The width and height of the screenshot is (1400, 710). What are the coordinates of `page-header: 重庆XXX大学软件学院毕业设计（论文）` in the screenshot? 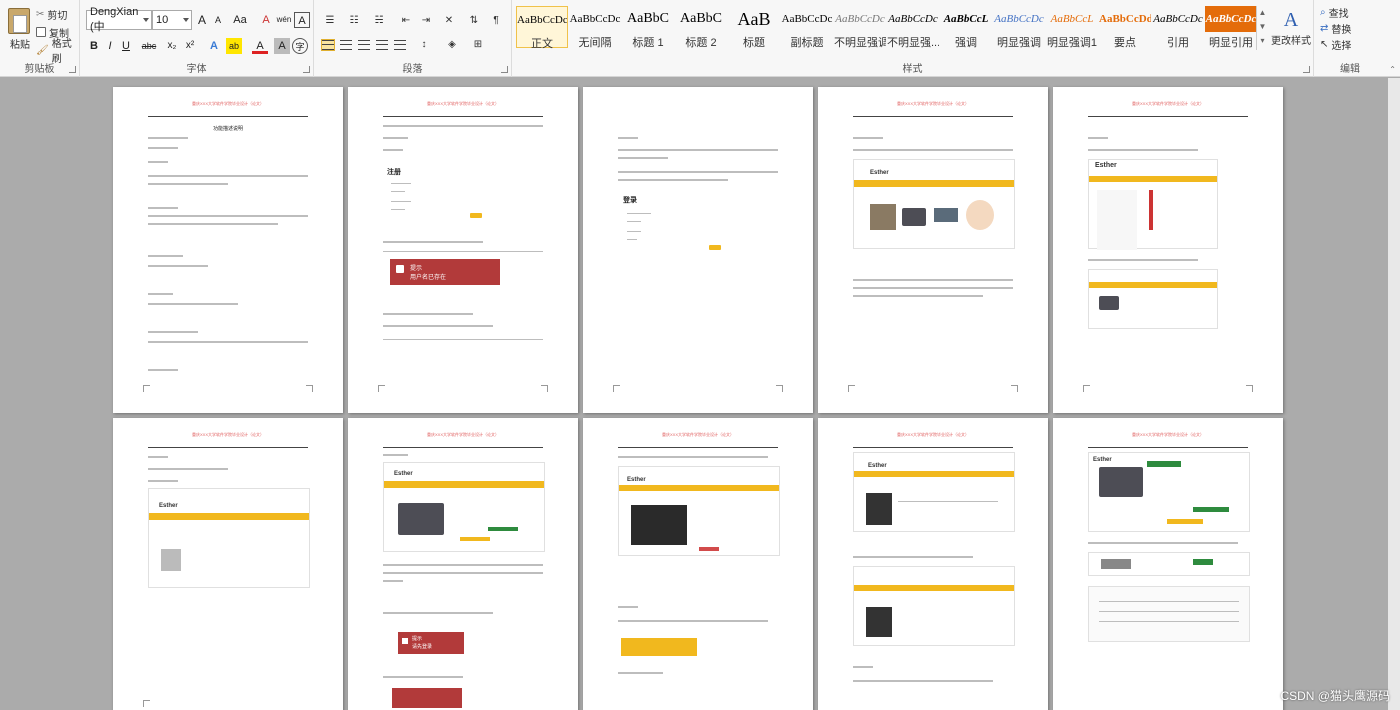 It's located at (1167, 103).